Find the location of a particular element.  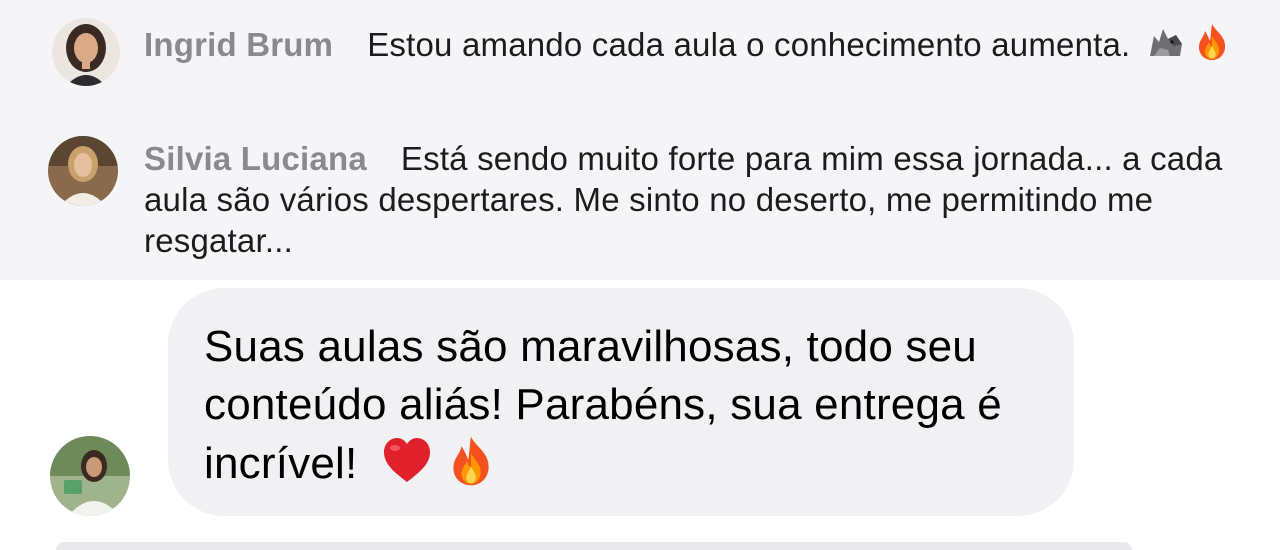

input-bar-edge is located at coordinates (594, 546).